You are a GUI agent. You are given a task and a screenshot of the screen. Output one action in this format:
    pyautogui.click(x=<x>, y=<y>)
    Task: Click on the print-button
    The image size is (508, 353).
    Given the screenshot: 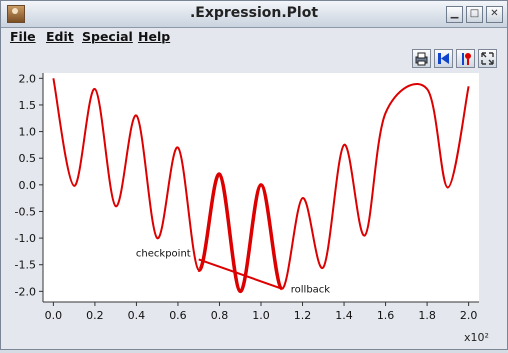 What is the action you would take?
    pyautogui.click(x=421, y=58)
    